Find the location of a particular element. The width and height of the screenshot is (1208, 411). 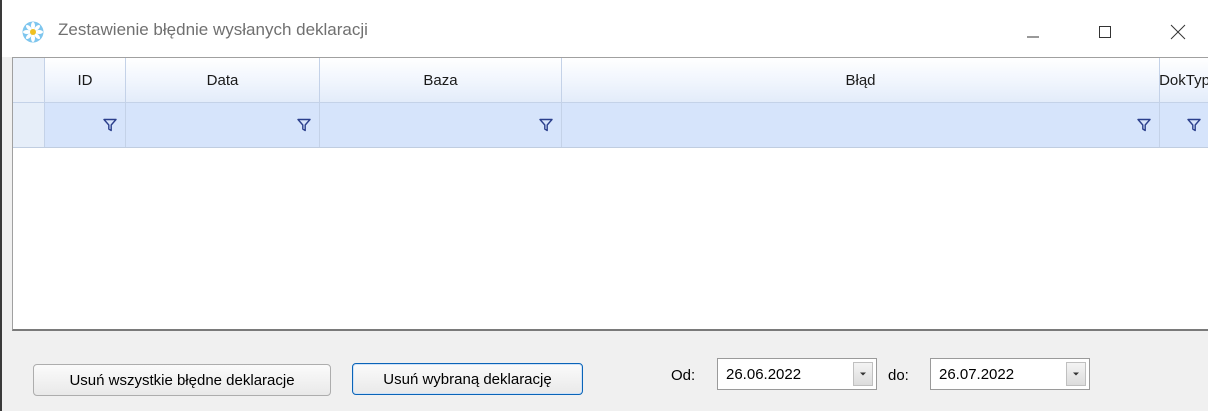

date-to-picker: 26.07.2022 is located at coordinates (1010, 374).